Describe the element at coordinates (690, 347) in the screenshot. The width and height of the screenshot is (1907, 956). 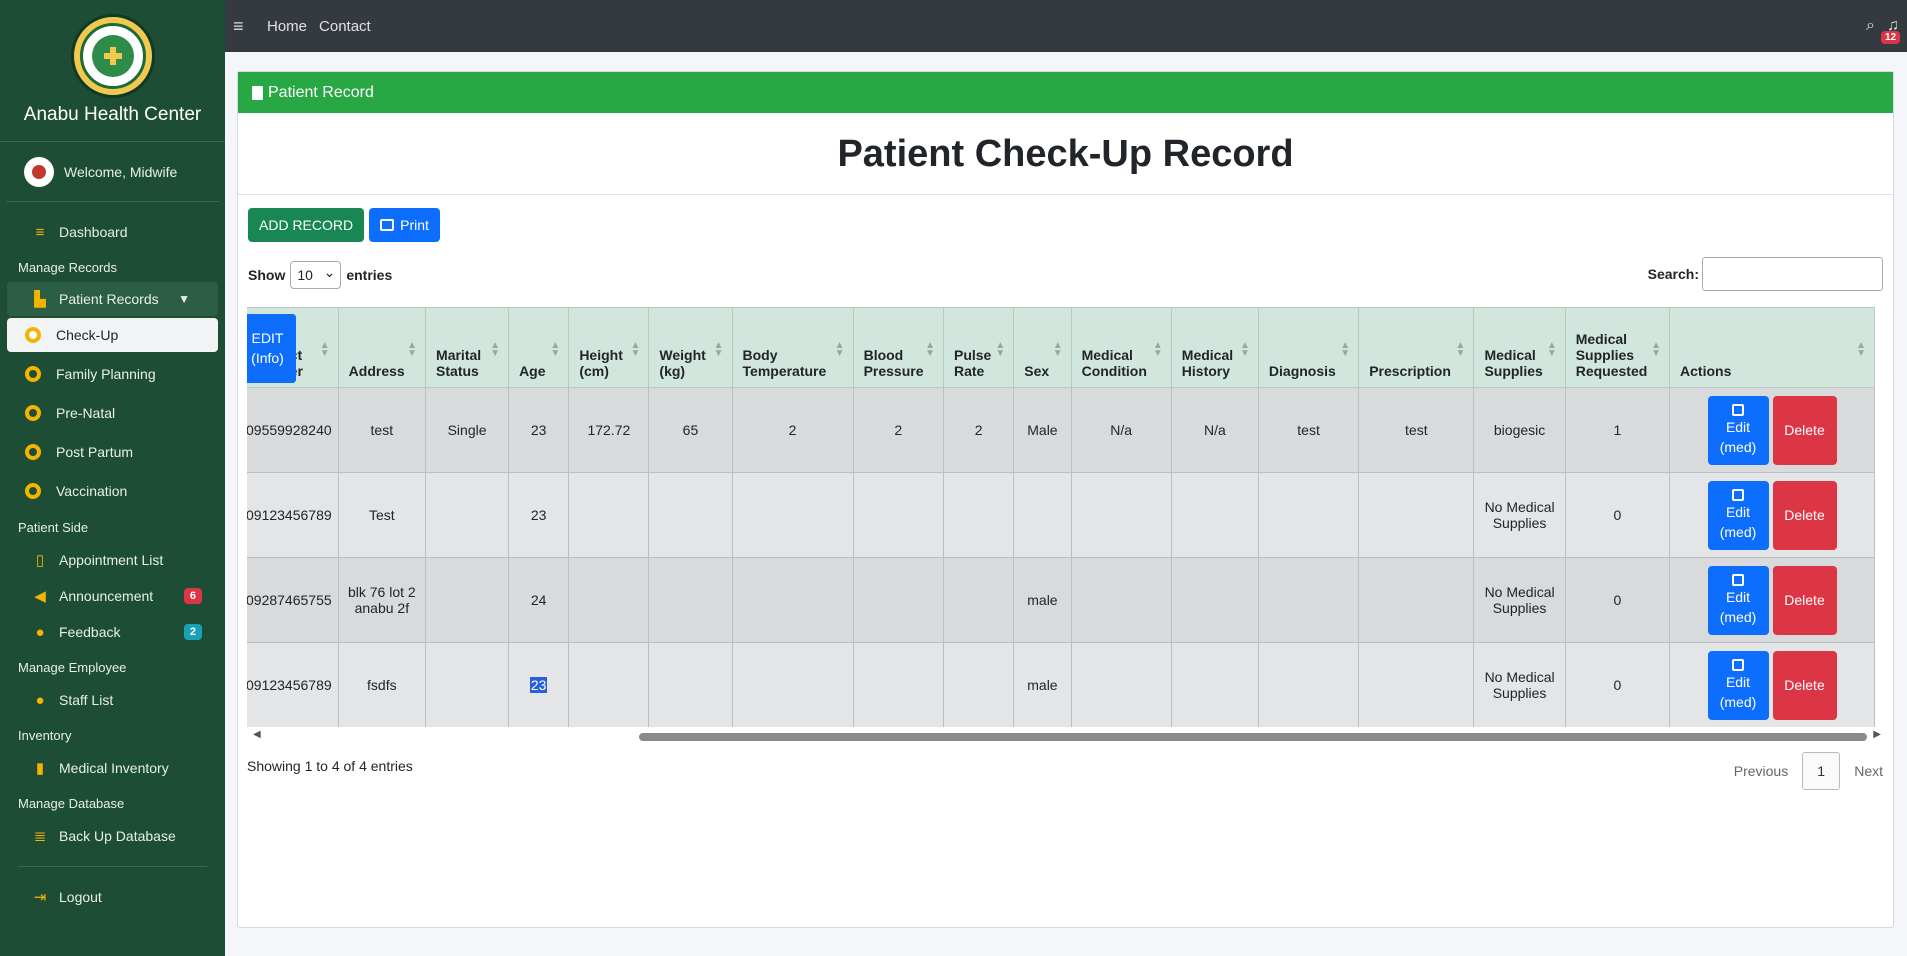
I see `column-header: Weight (kg) ▲ ▼` at that location.